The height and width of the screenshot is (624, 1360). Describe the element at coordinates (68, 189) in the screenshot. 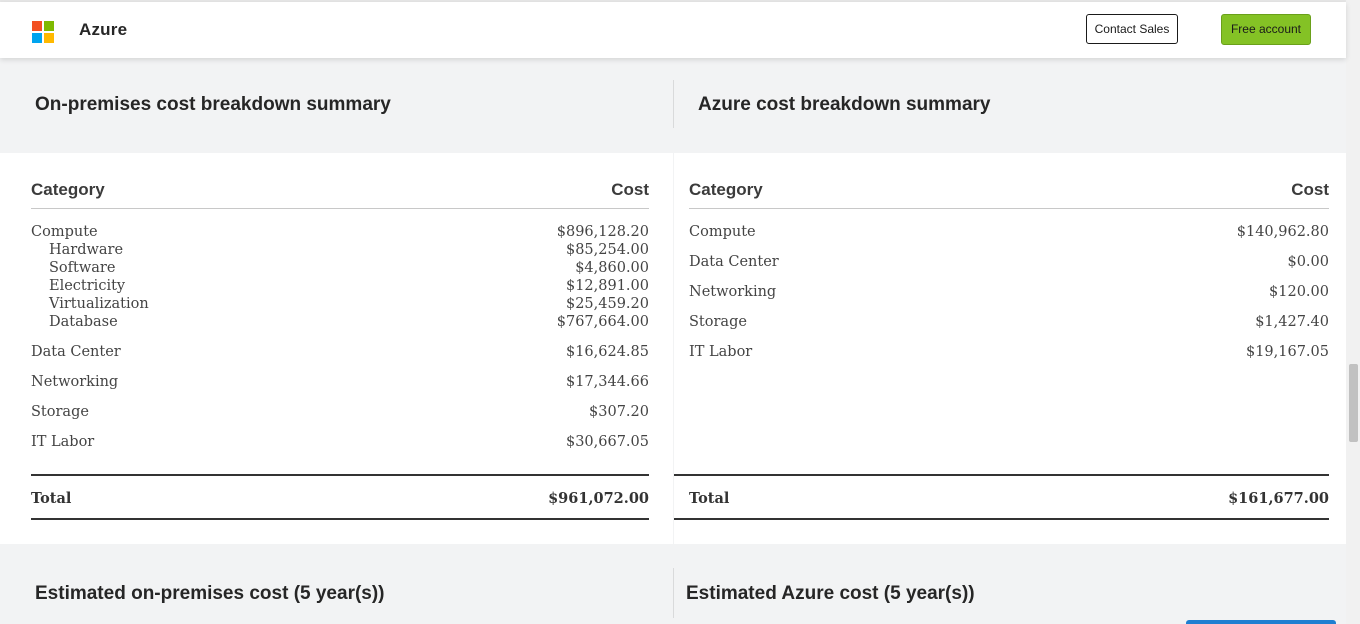

I see `onprem-category-header: Category` at that location.